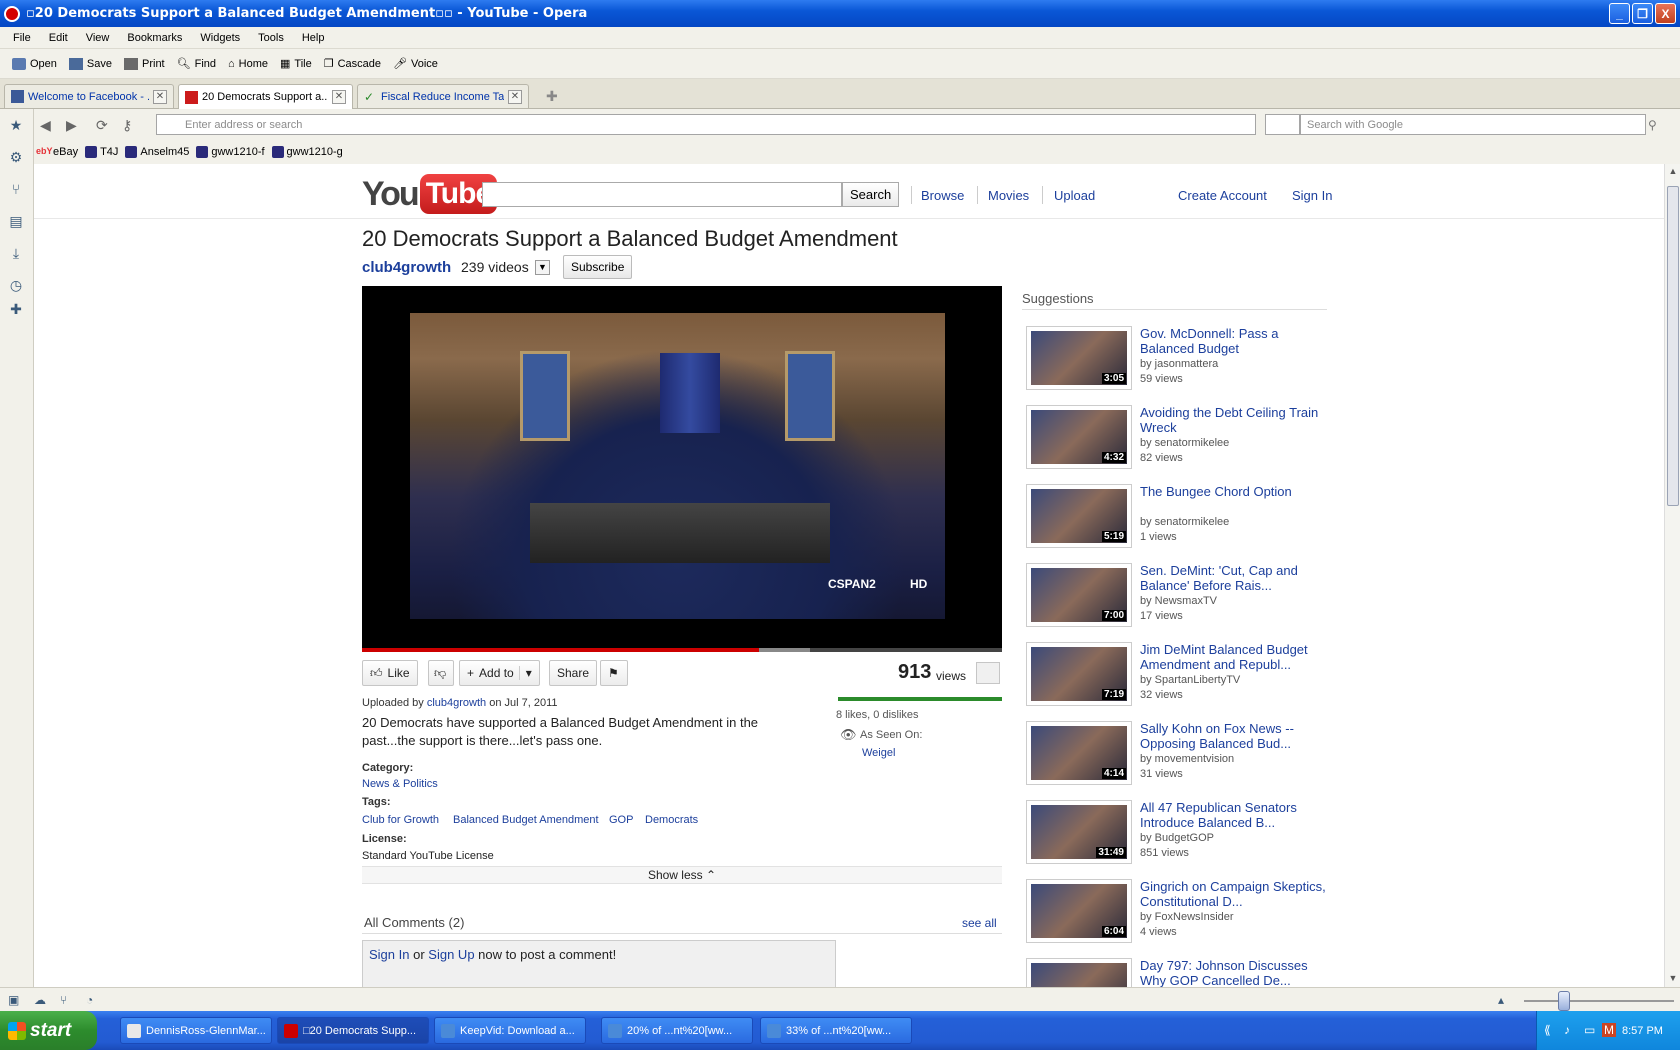 The image size is (1680, 1050). I want to click on menu-tools: Tools, so click(271, 38).